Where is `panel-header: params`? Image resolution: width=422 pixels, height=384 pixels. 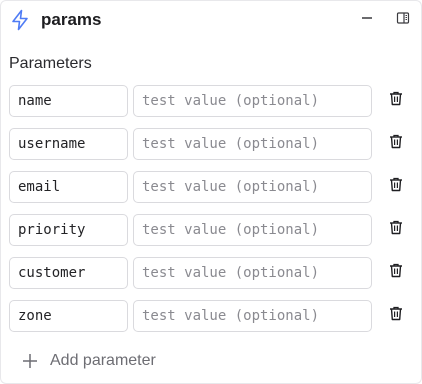 panel-header: params is located at coordinates (211, 20).